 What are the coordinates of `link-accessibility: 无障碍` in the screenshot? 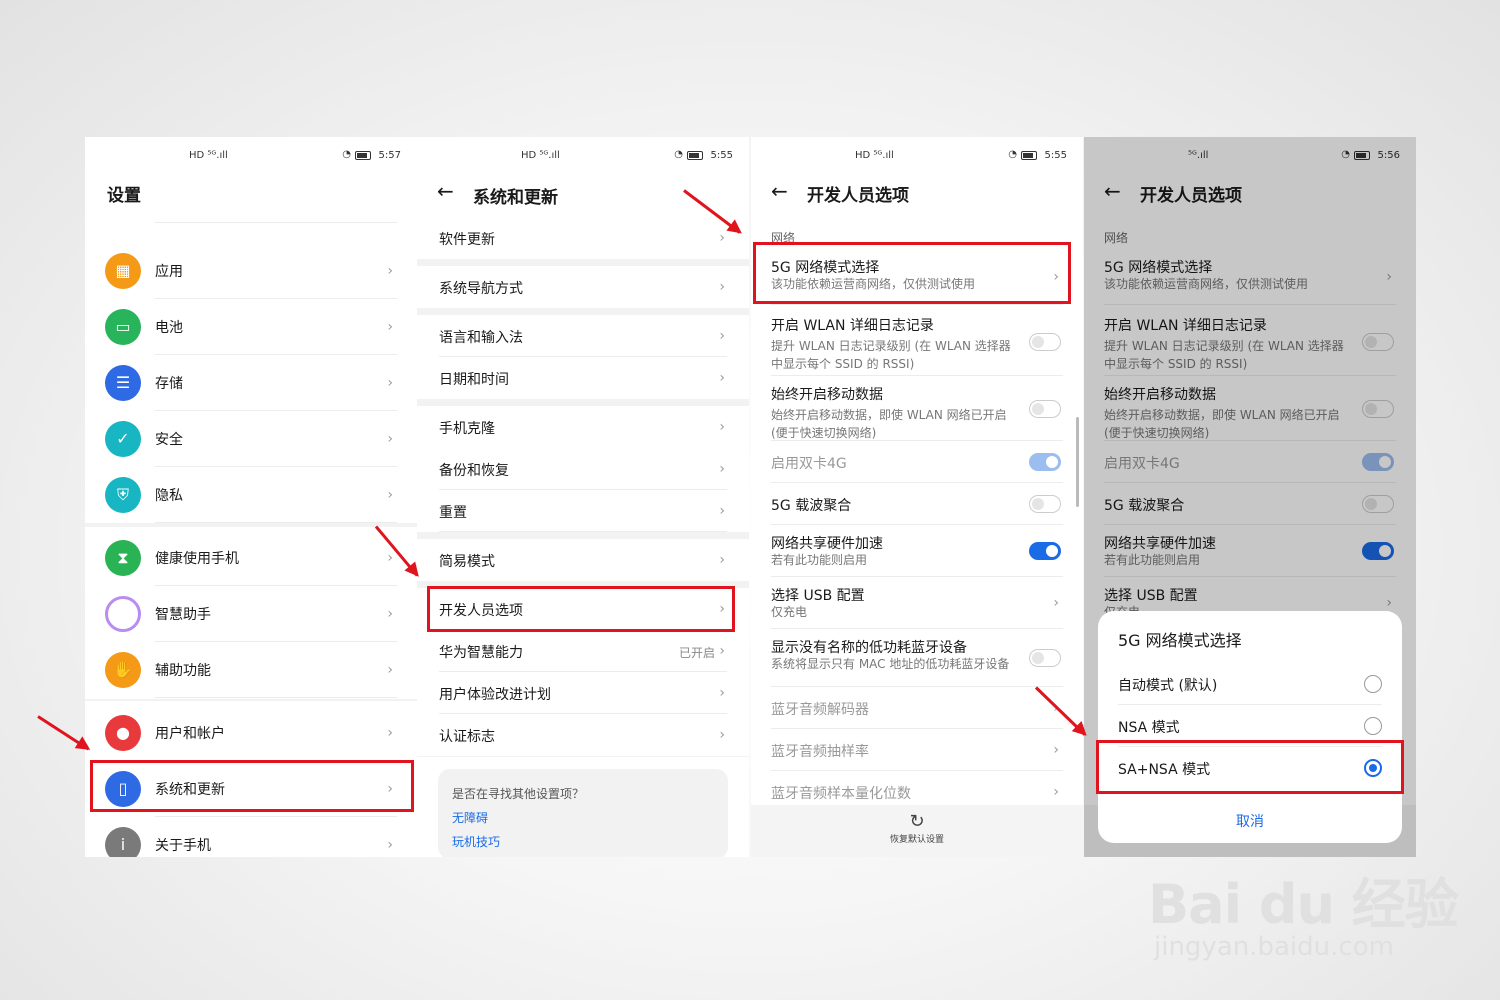 It's located at (470, 817).